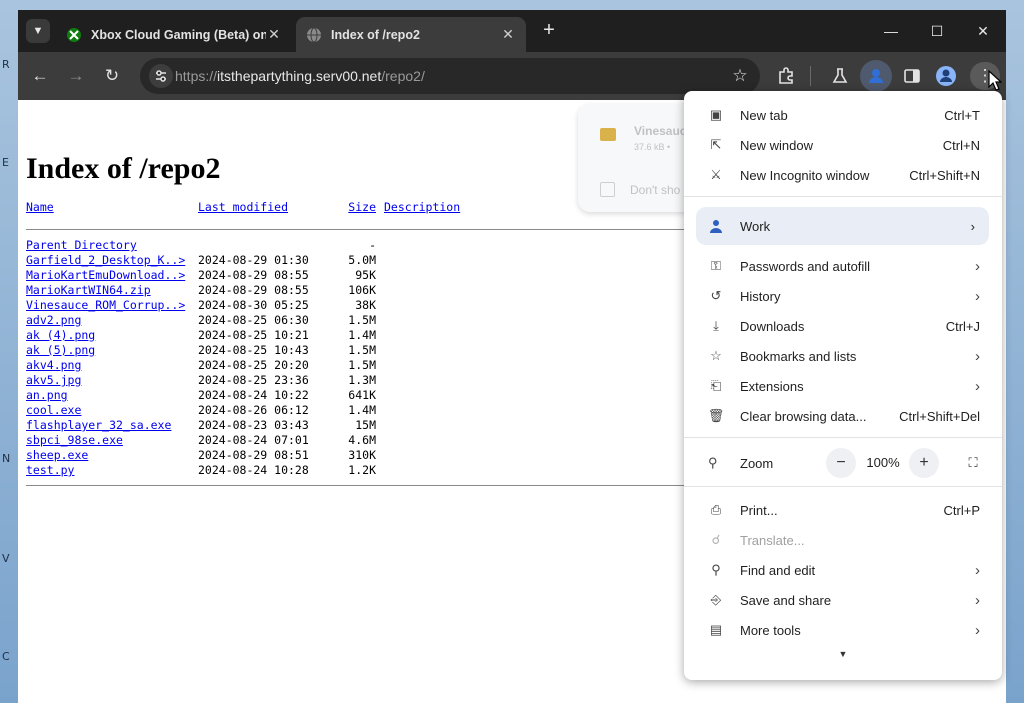 Image resolution: width=1024 pixels, height=703 pixels. I want to click on key-icon: ⚿, so click(716, 265).